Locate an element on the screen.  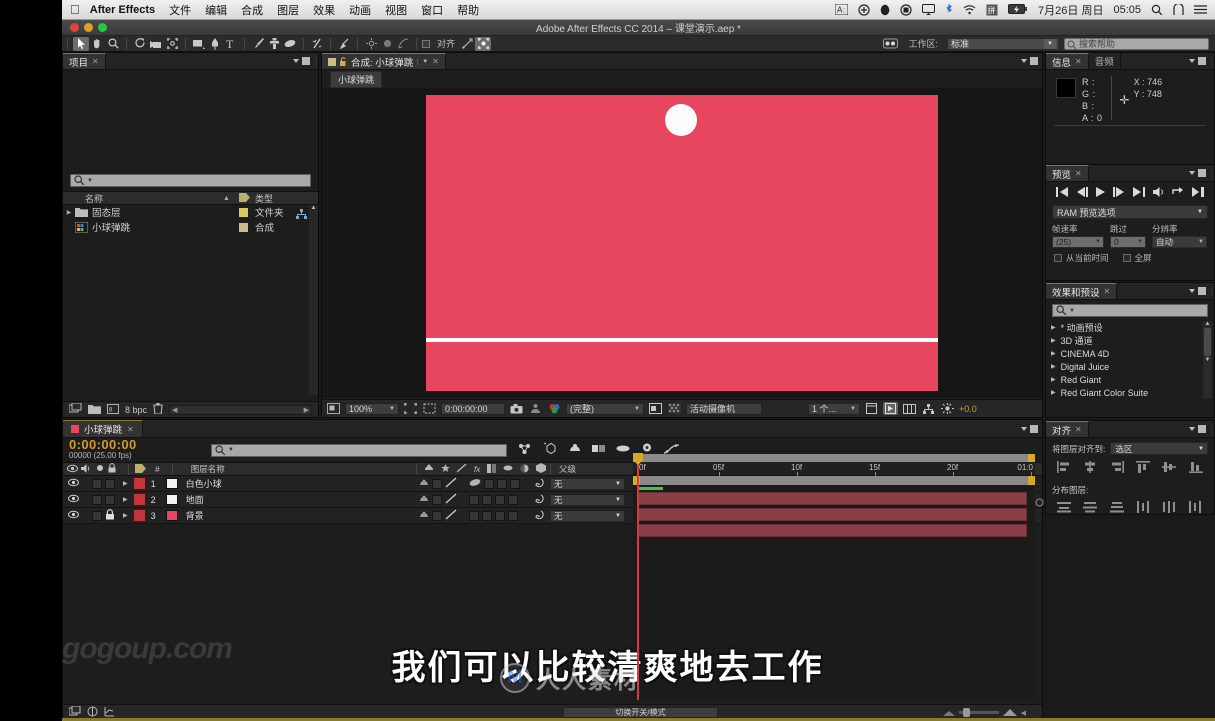
dist-top-icon is located at coordinates (1064, 509).